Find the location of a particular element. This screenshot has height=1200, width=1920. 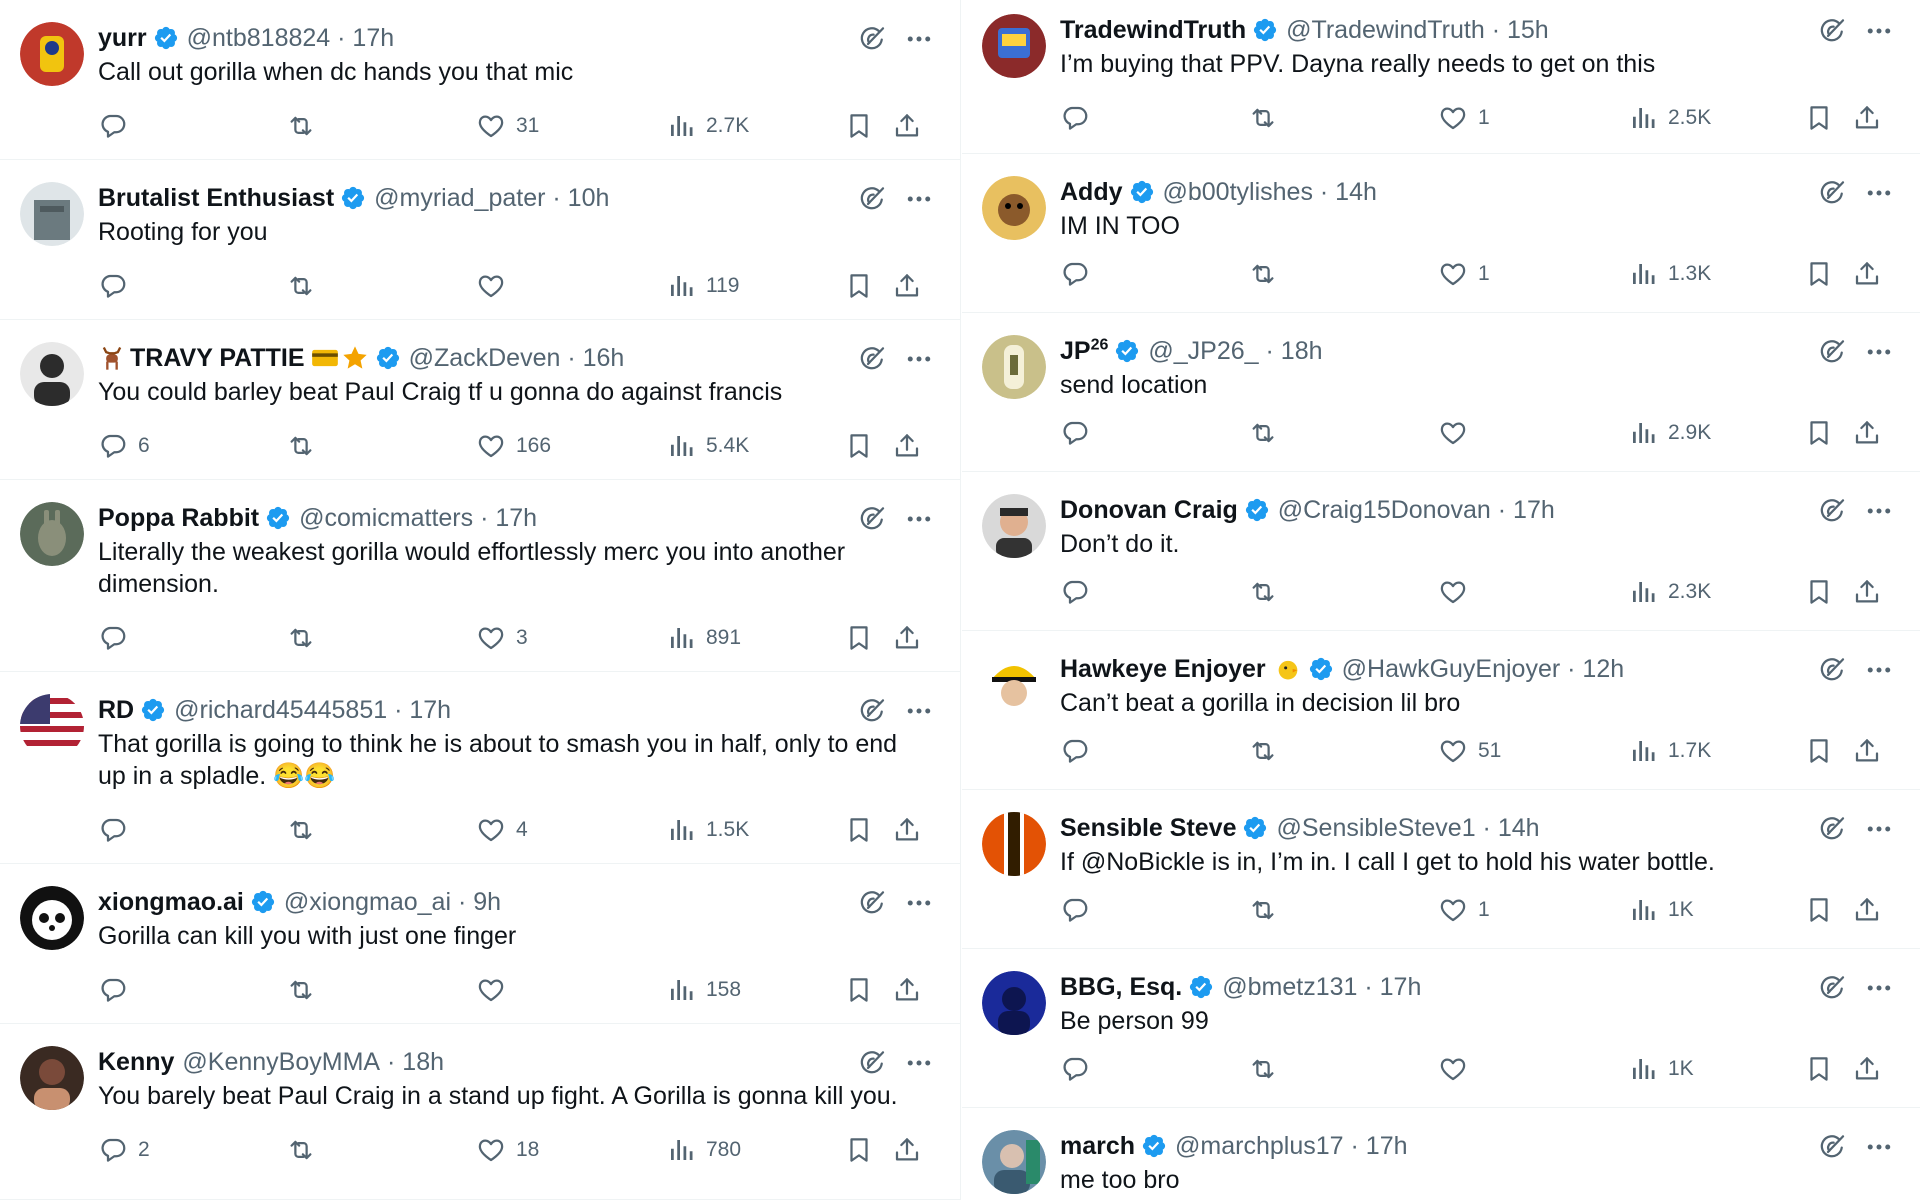

display-name: TRAVY PATTIE is located at coordinates (217, 358).